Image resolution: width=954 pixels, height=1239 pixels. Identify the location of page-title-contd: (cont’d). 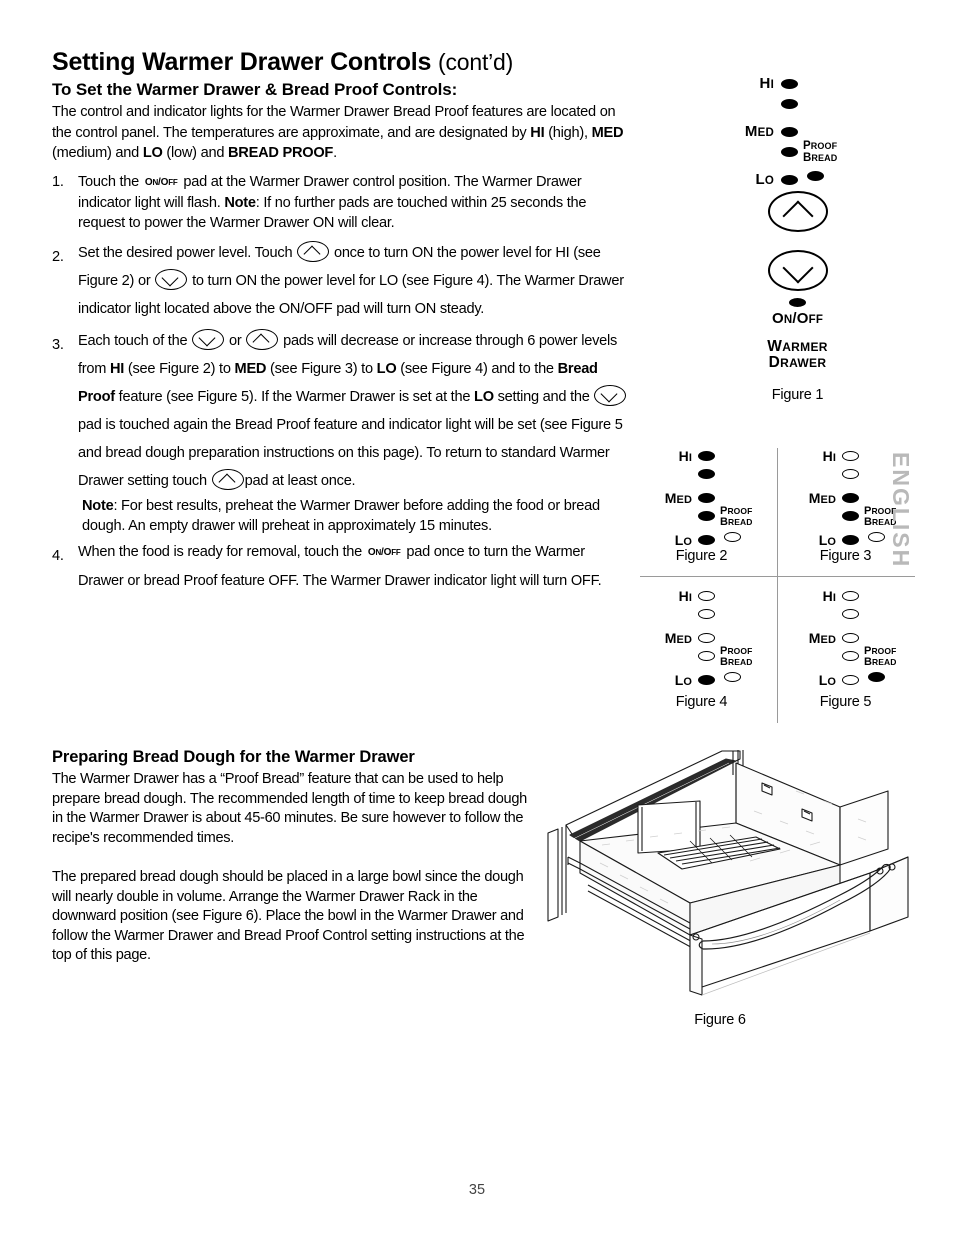
(476, 62).